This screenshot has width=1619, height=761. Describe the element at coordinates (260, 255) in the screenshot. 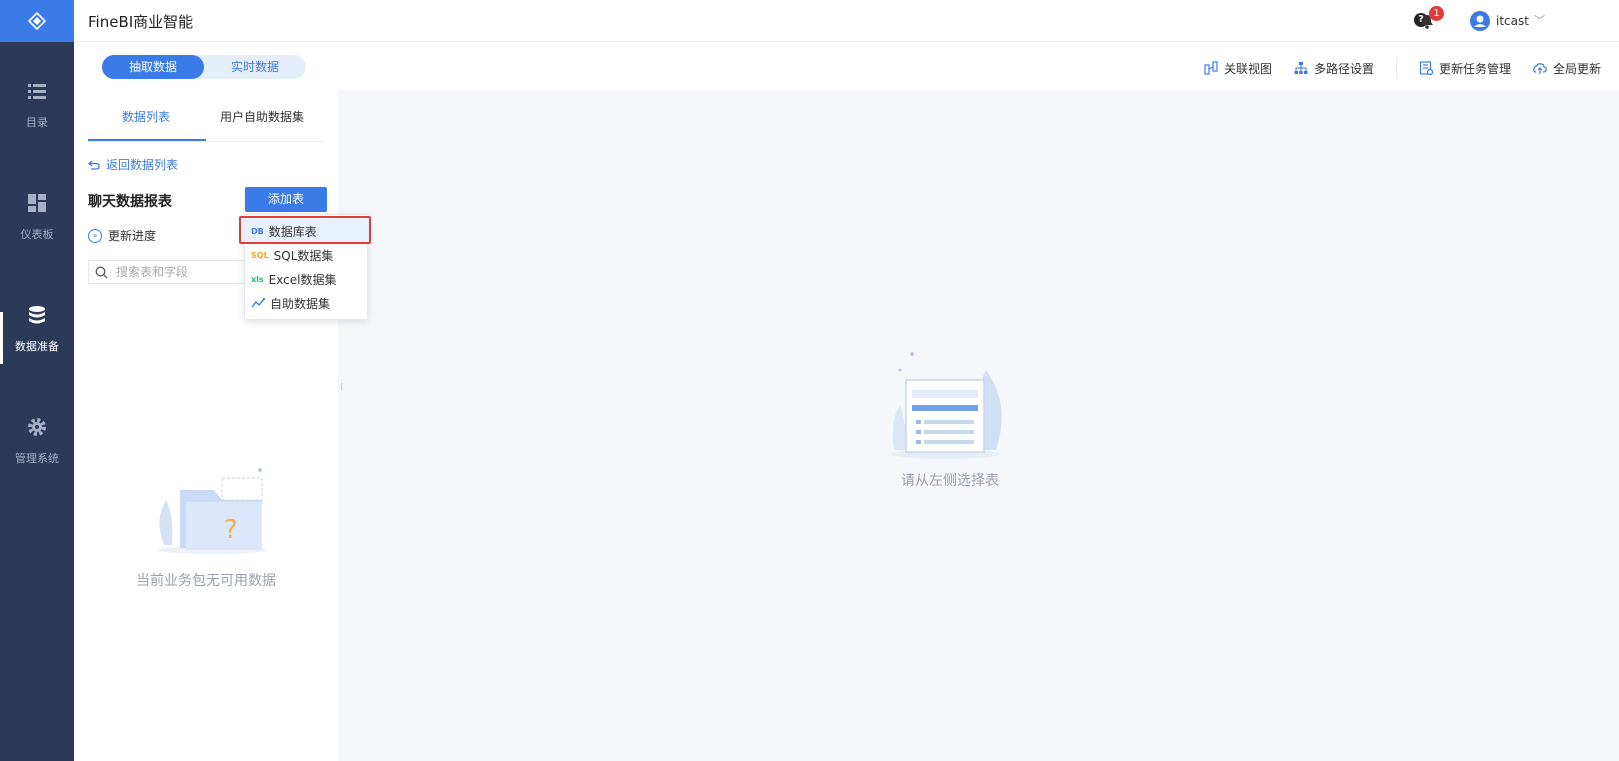

I see `sql-icon: SQL` at that location.